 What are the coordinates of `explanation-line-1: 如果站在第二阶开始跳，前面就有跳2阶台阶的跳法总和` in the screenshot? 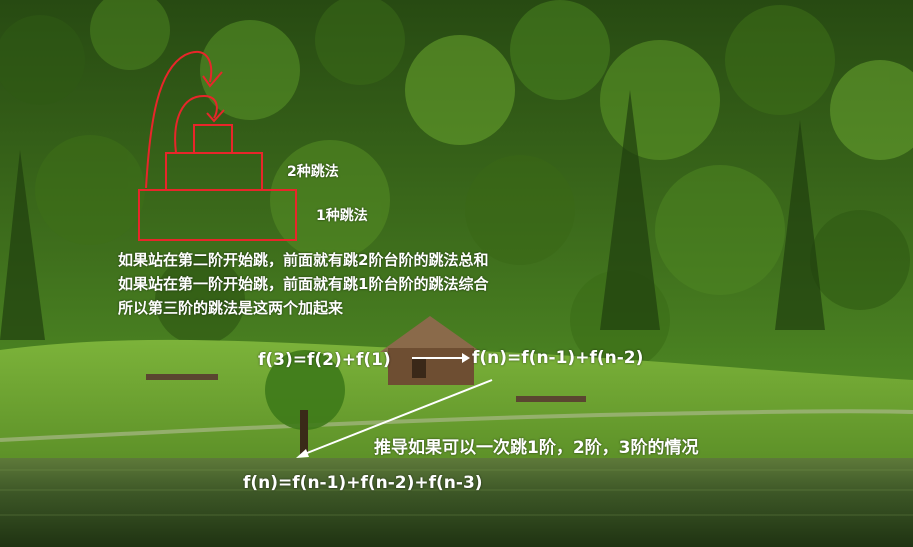 It's located at (303, 260).